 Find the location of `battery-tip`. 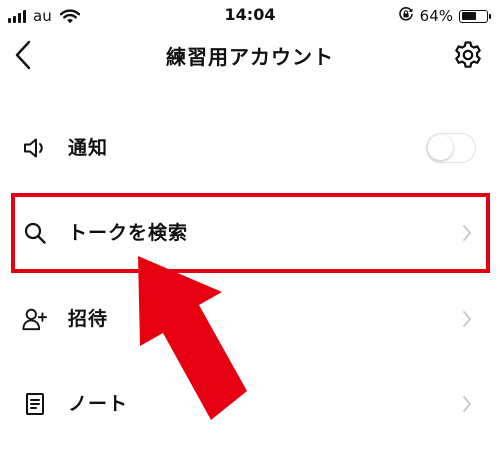

battery-tip is located at coordinates (490, 16).